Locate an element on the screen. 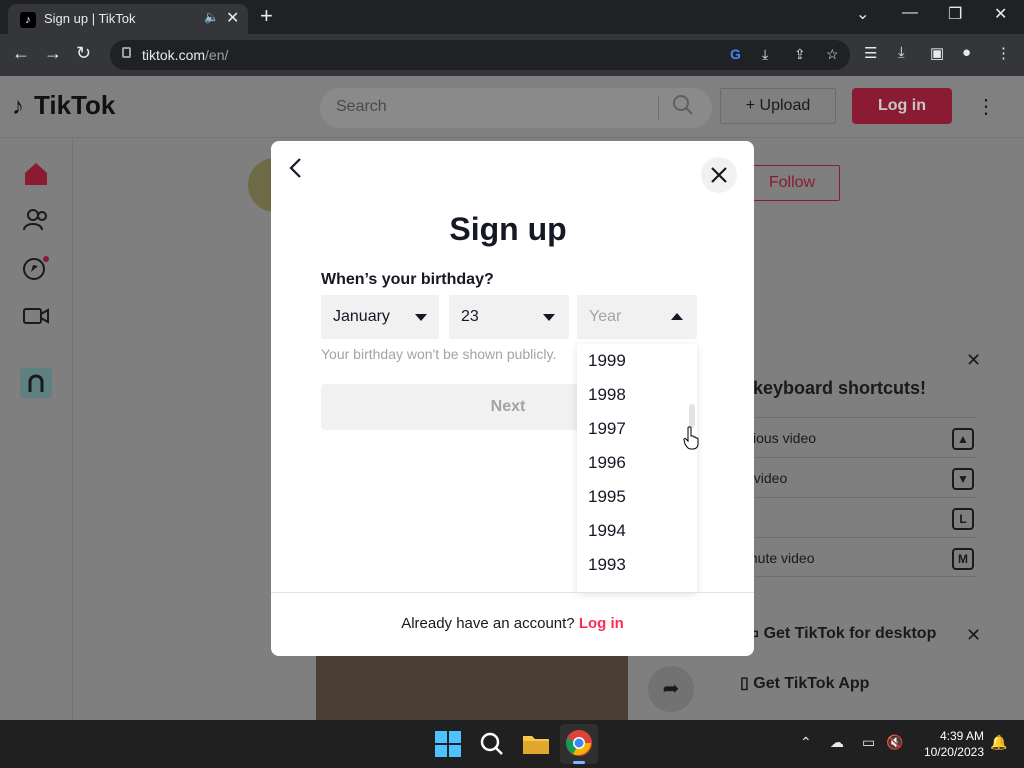 This screenshot has width=1024, height=768. birthday-hint: Your birthday won't be shown publicly. is located at coordinates (439, 354).